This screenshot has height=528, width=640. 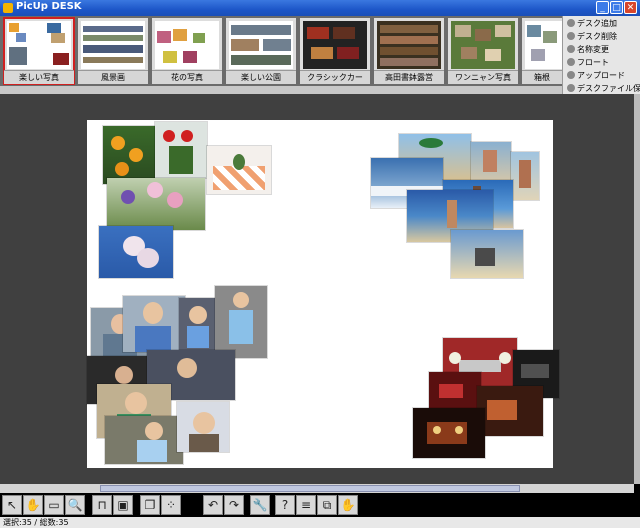 I want to click on photo-car-interior, so click(x=510, y=411).